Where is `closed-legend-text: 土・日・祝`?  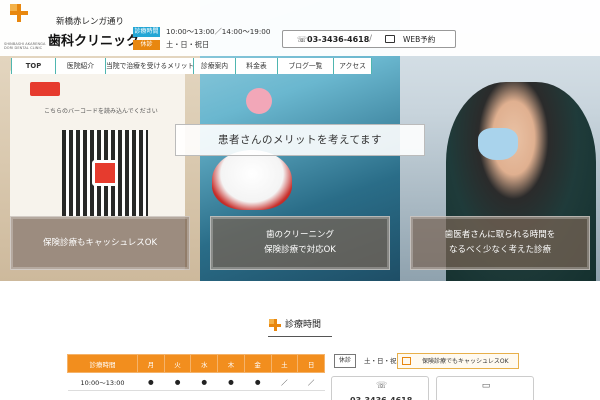
closed-legend-text: 土・日・祝 is located at coordinates (380, 361).